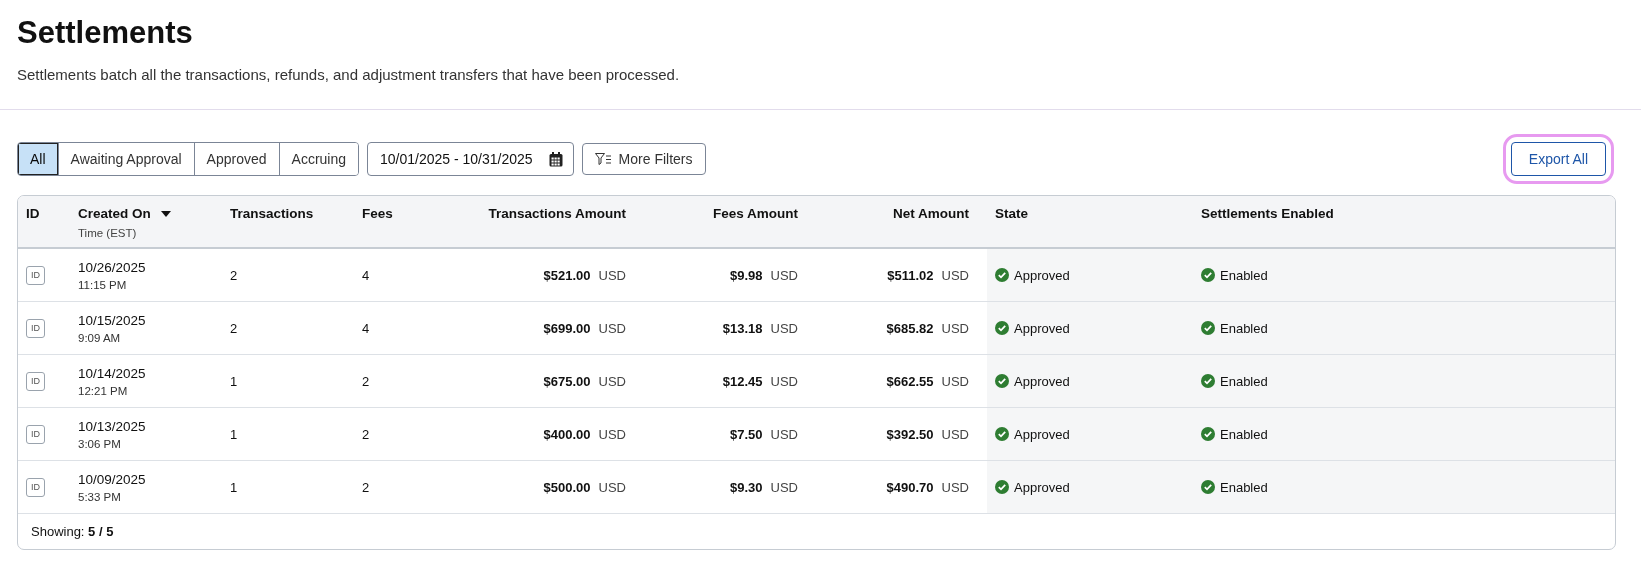 This screenshot has height=576, width=1641. What do you see at coordinates (567, 328) in the screenshot?
I see `amount: $699.00` at bounding box center [567, 328].